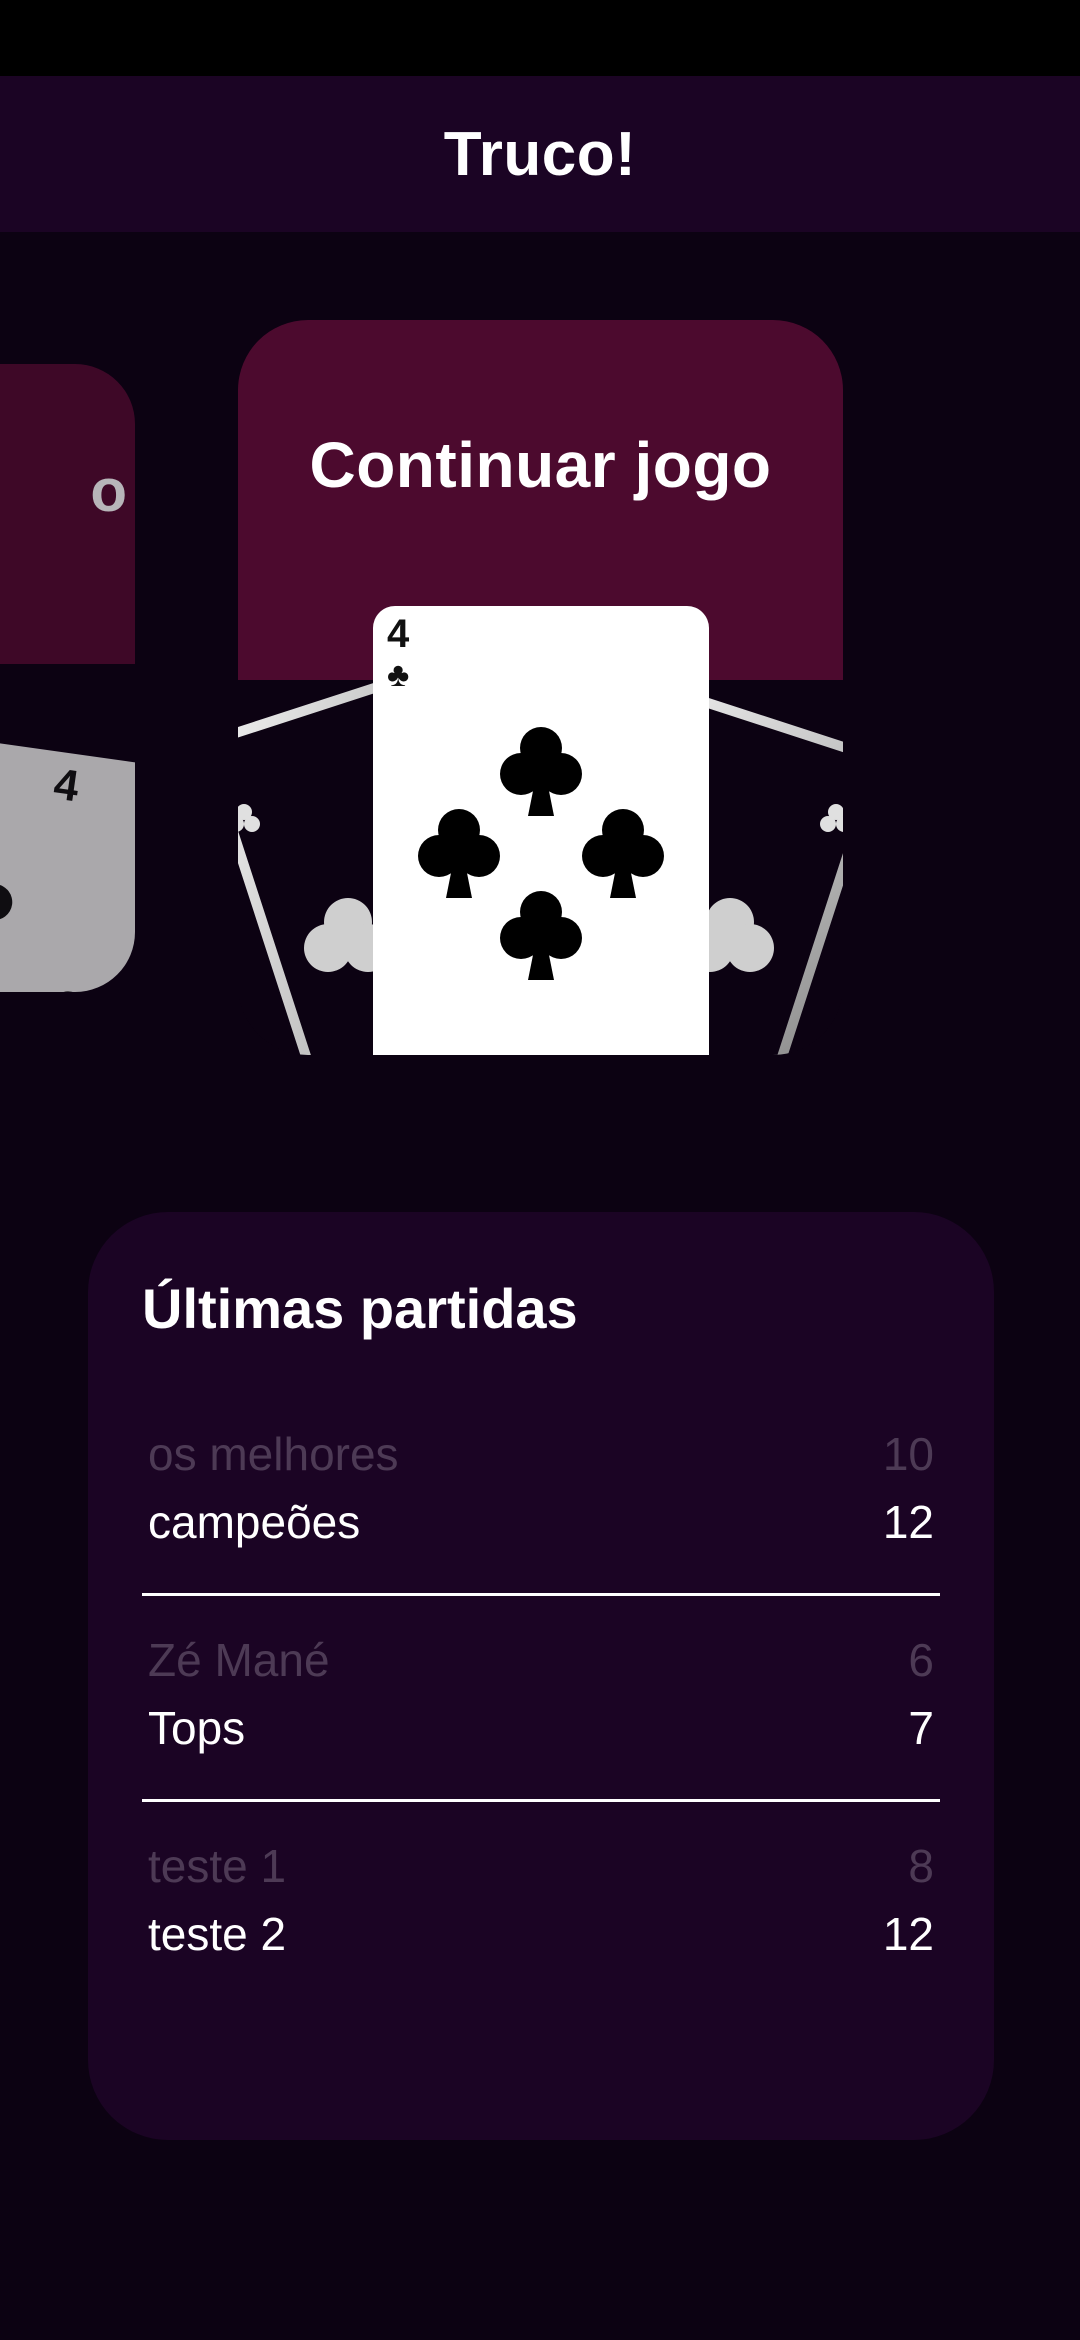  What do you see at coordinates (67, 678) in the screenshot?
I see `carousel-card-previous: o 4` at bounding box center [67, 678].